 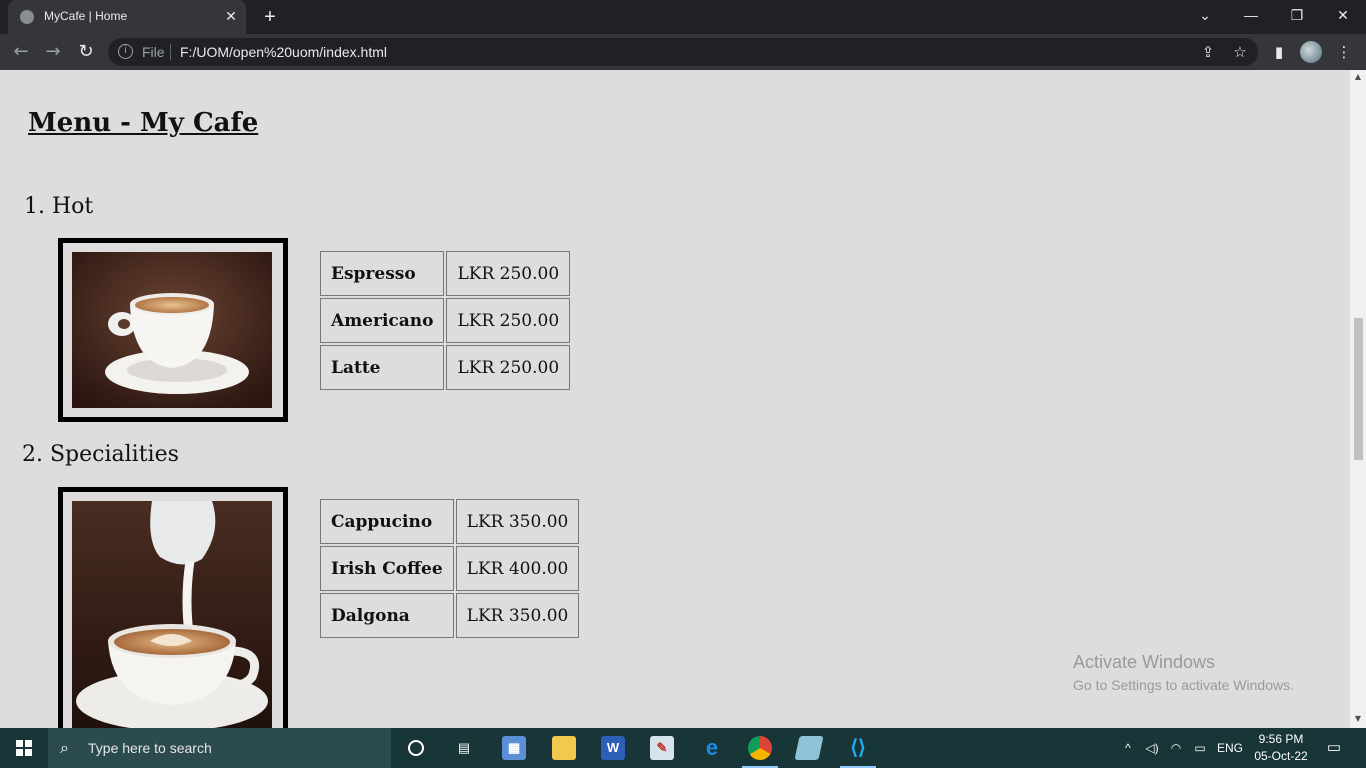 I want to click on globe-icon, so click(x=27, y=17).